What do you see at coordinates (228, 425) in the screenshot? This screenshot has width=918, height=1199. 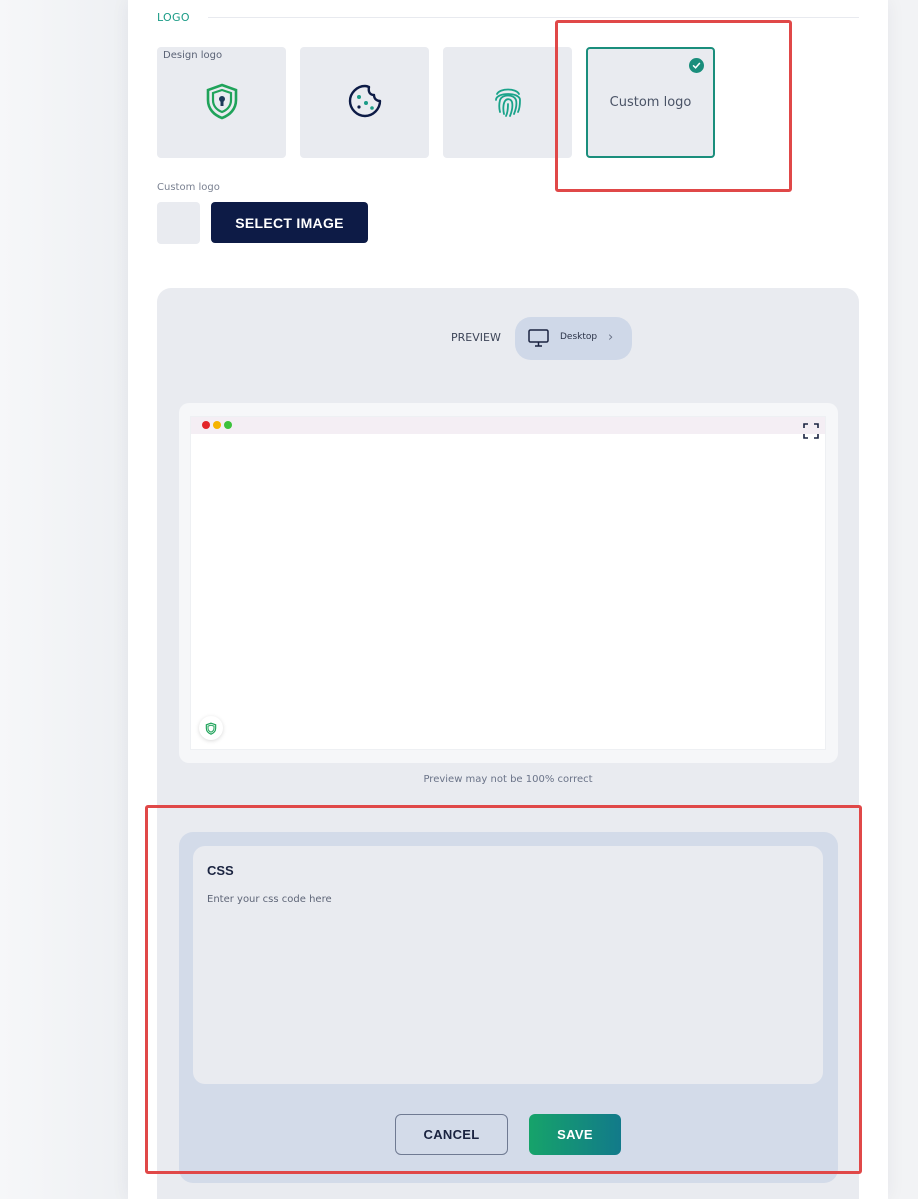 I see `maximize-dot-icon` at bounding box center [228, 425].